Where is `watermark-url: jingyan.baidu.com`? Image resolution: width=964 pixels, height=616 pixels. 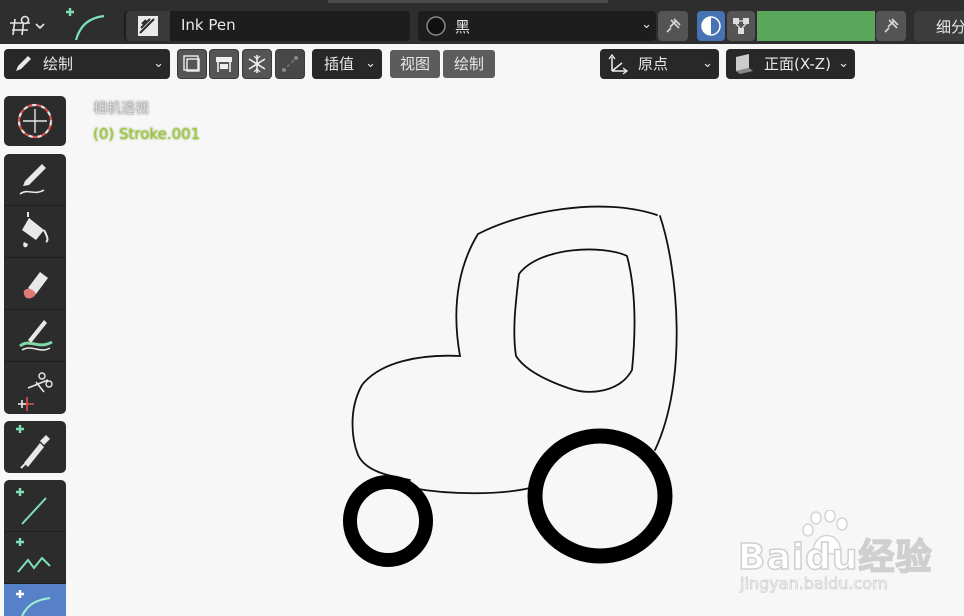 watermark-url: jingyan.baidu.com is located at coordinates (814, 584).